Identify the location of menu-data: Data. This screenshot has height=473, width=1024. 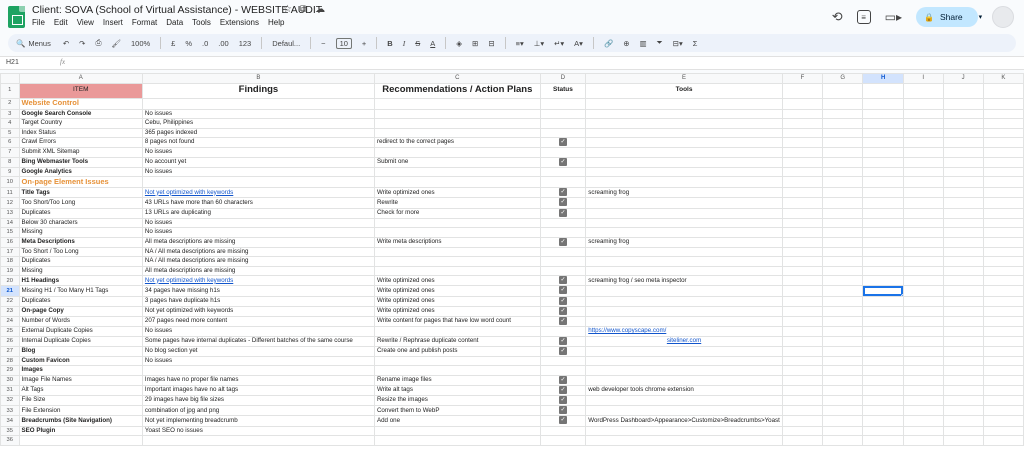
(174, 22).